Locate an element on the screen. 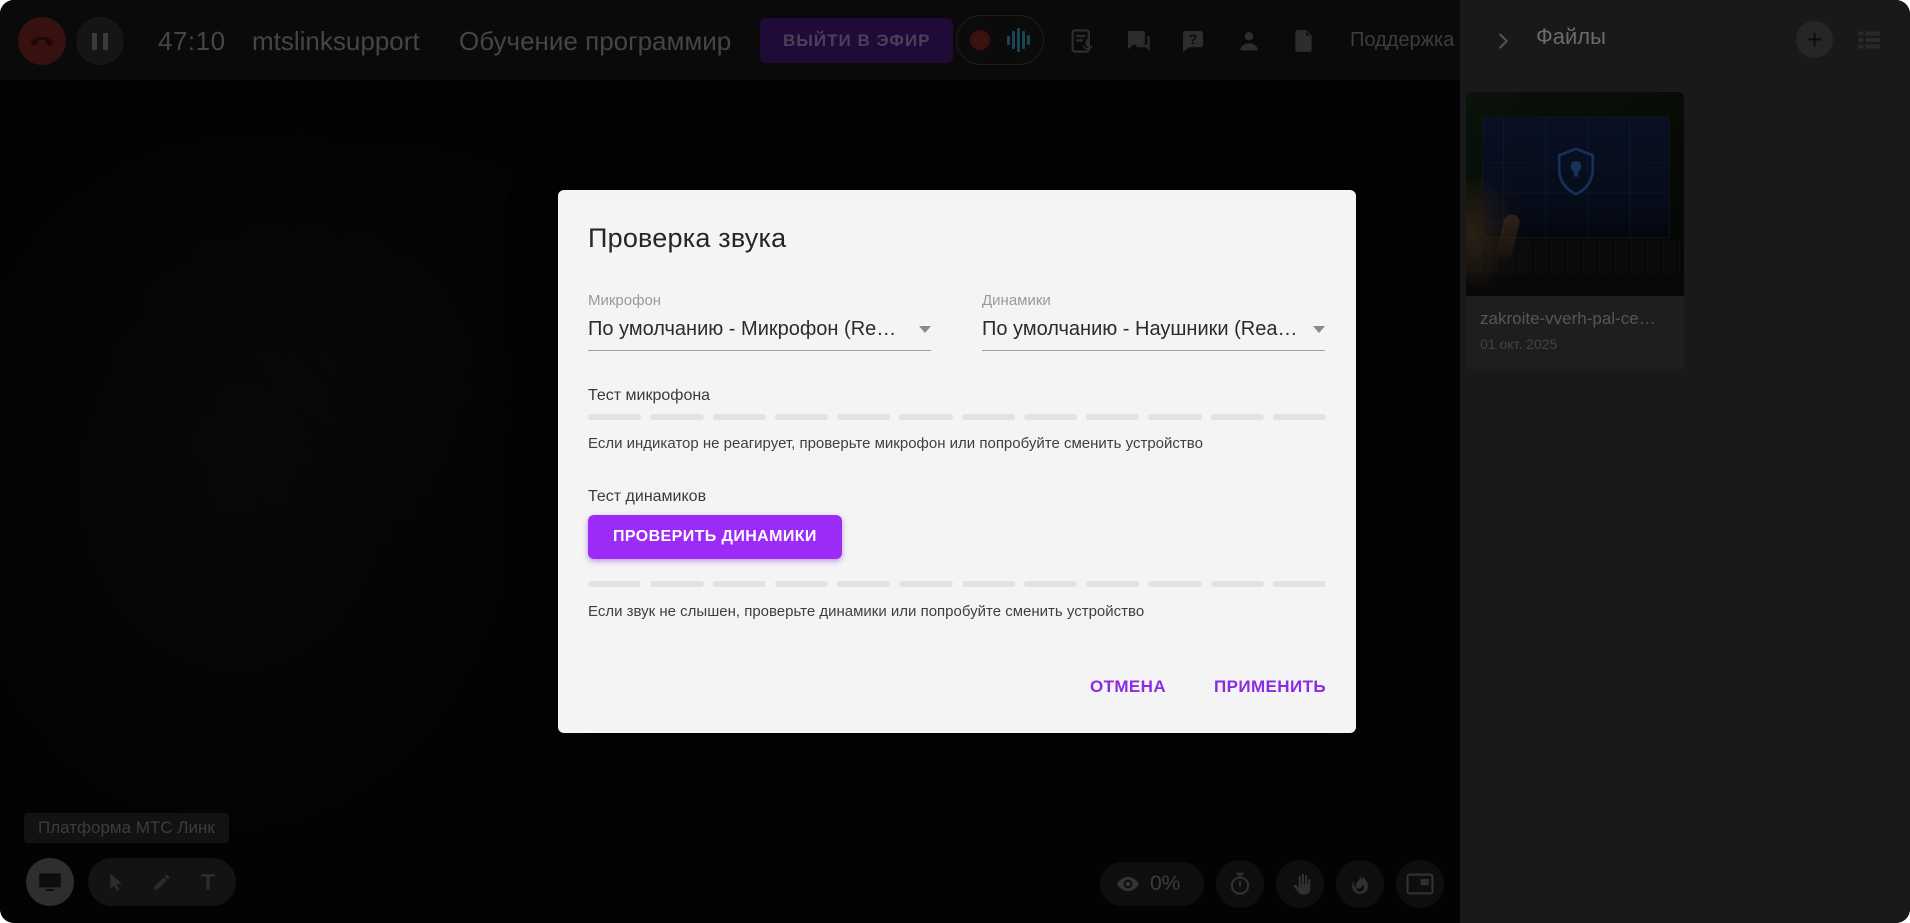 The image size is (1910, 923). mic-level-meter is located at coordinates (957, 417).